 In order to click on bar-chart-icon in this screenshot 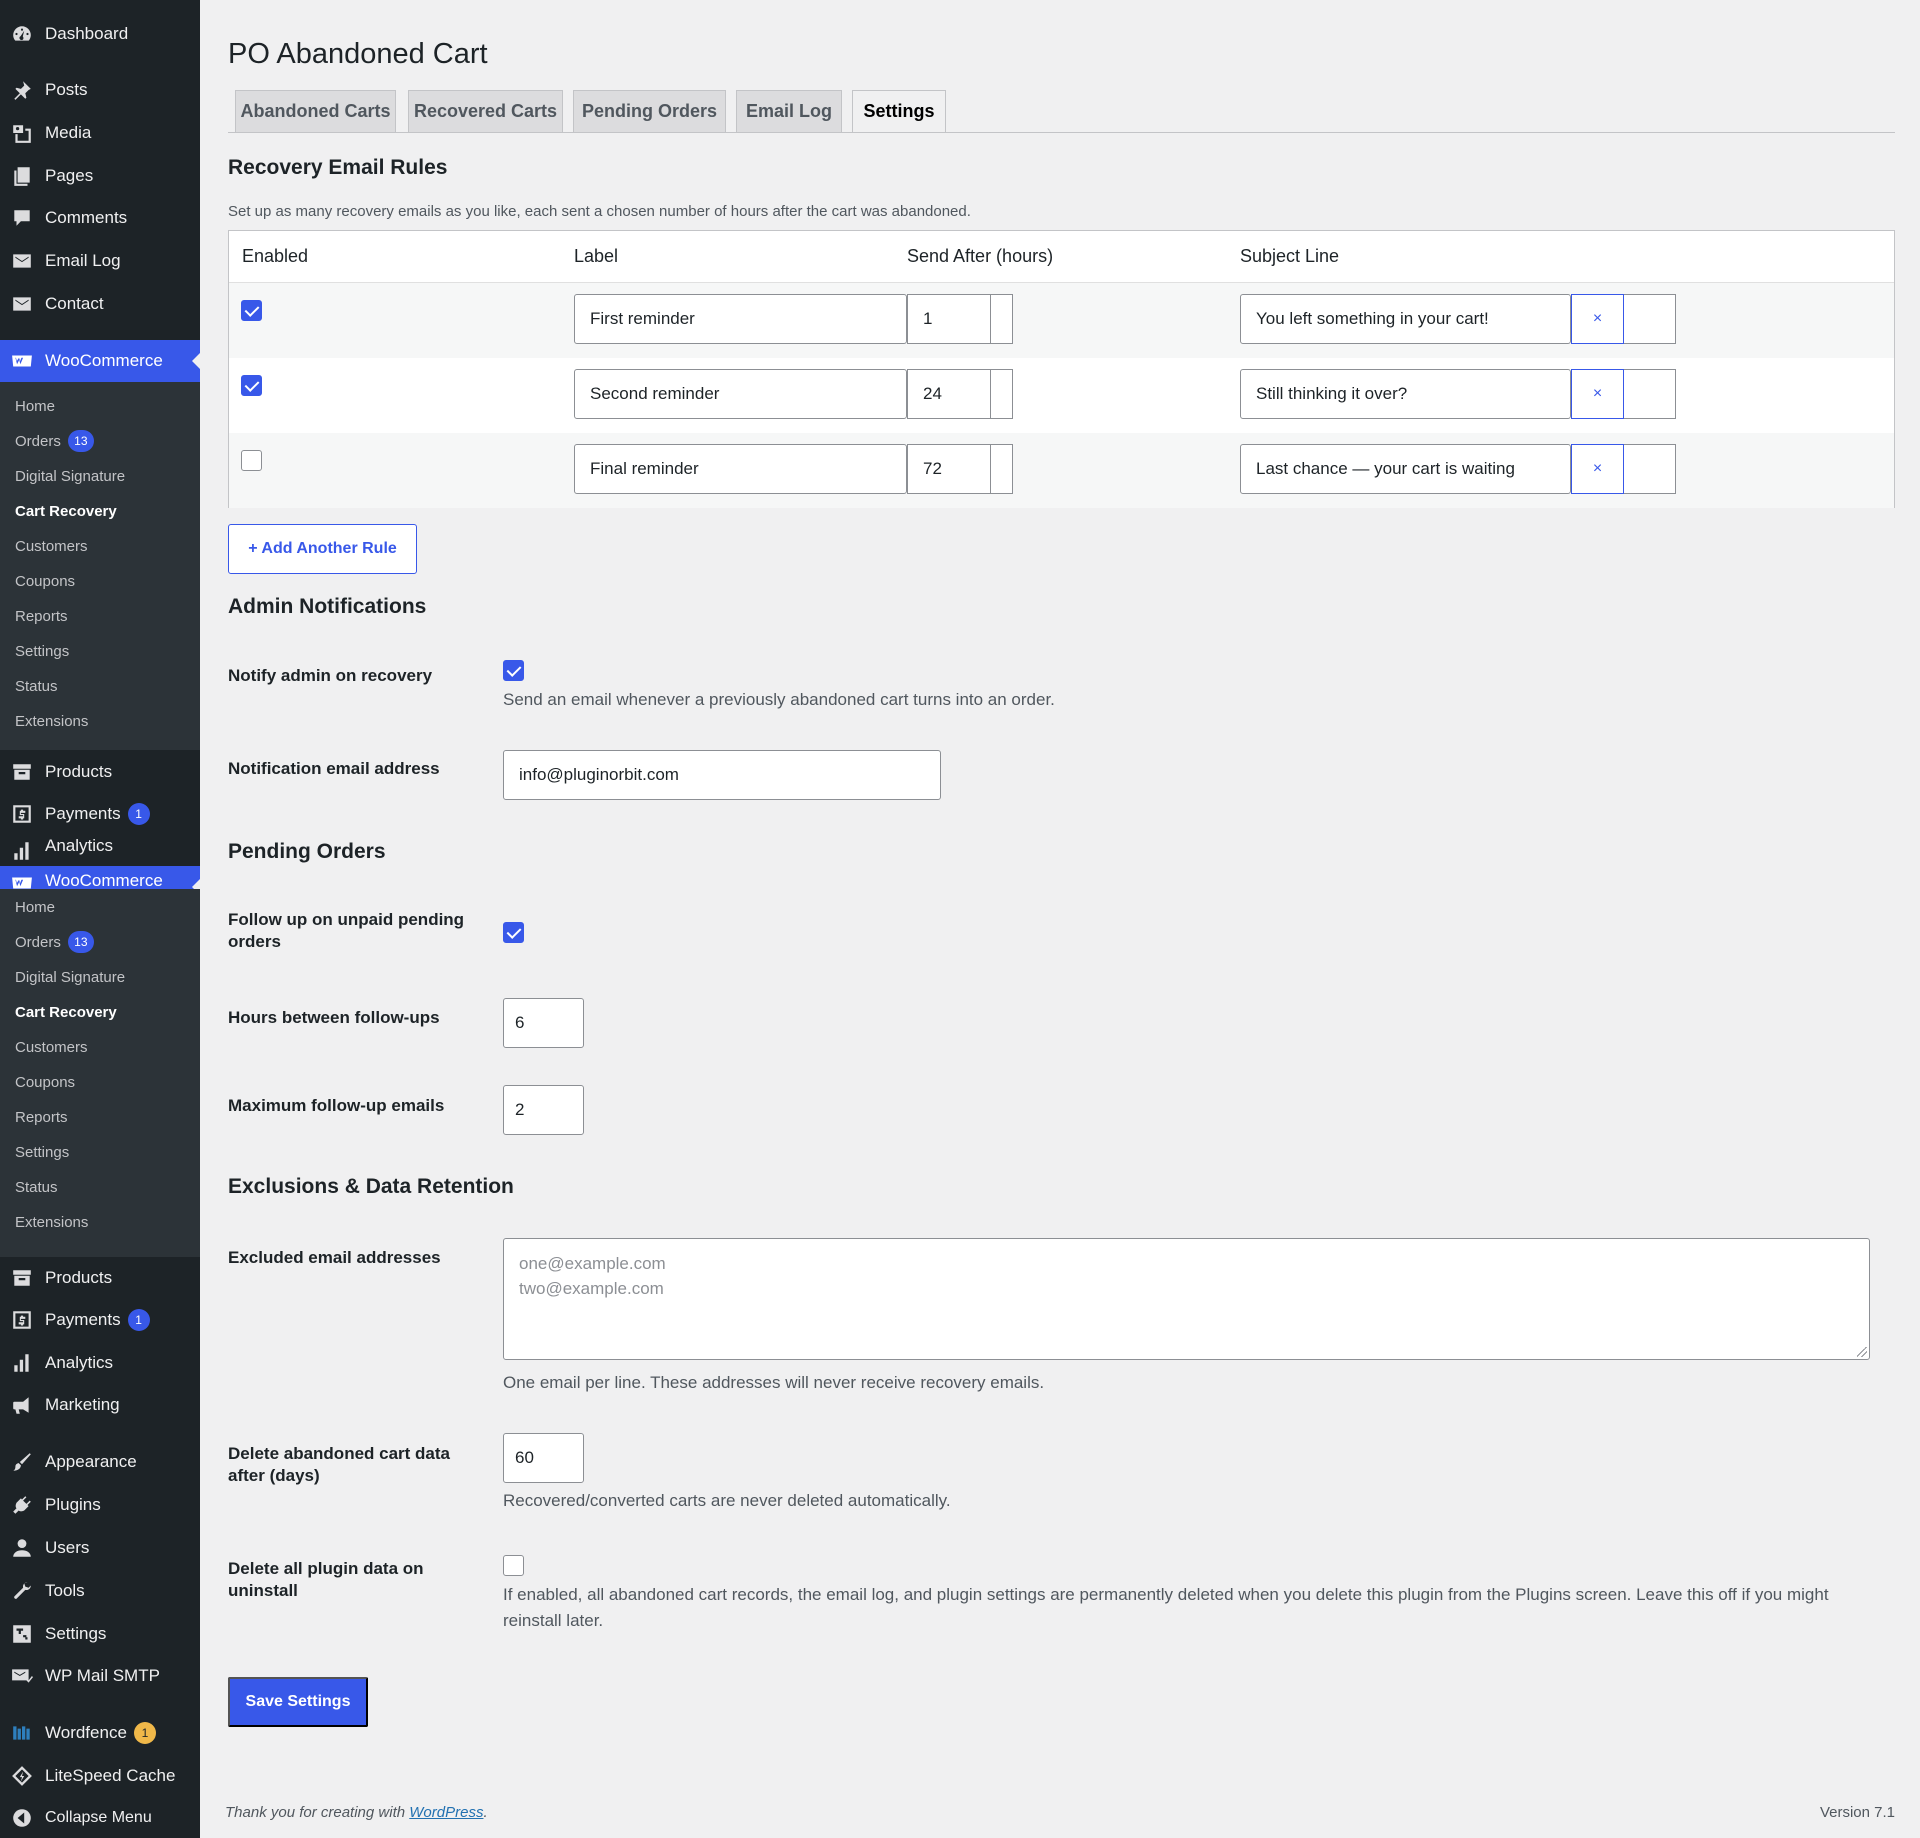, I will do `click(22, 851)`.